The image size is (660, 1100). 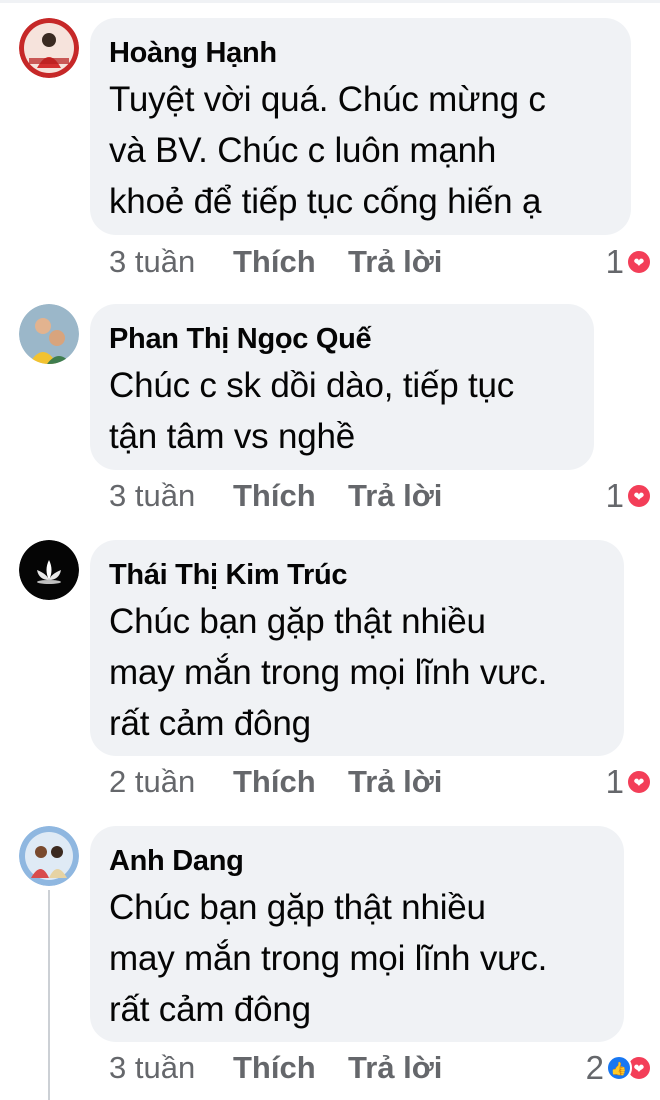 I want to click on comment-time: 2 tuần, so click(x=171, y=782).